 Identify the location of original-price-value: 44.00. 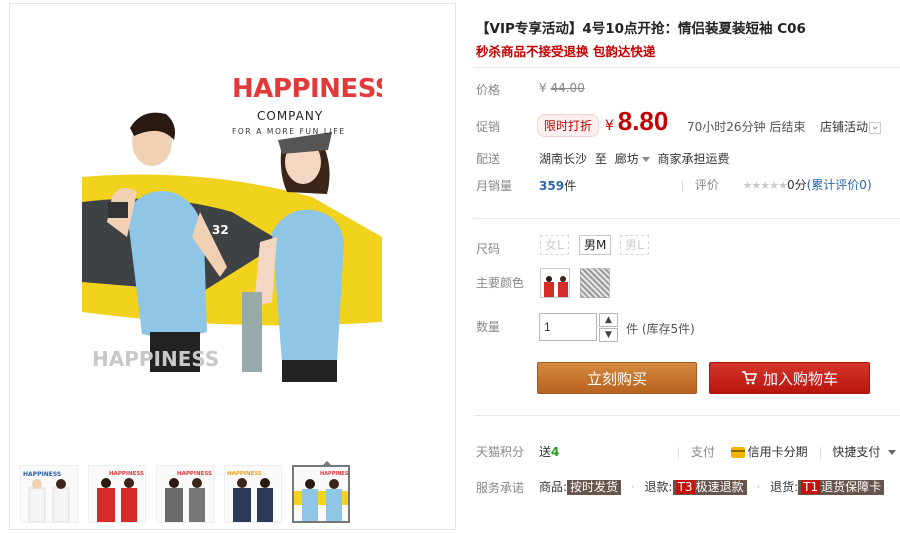
(567, 88).